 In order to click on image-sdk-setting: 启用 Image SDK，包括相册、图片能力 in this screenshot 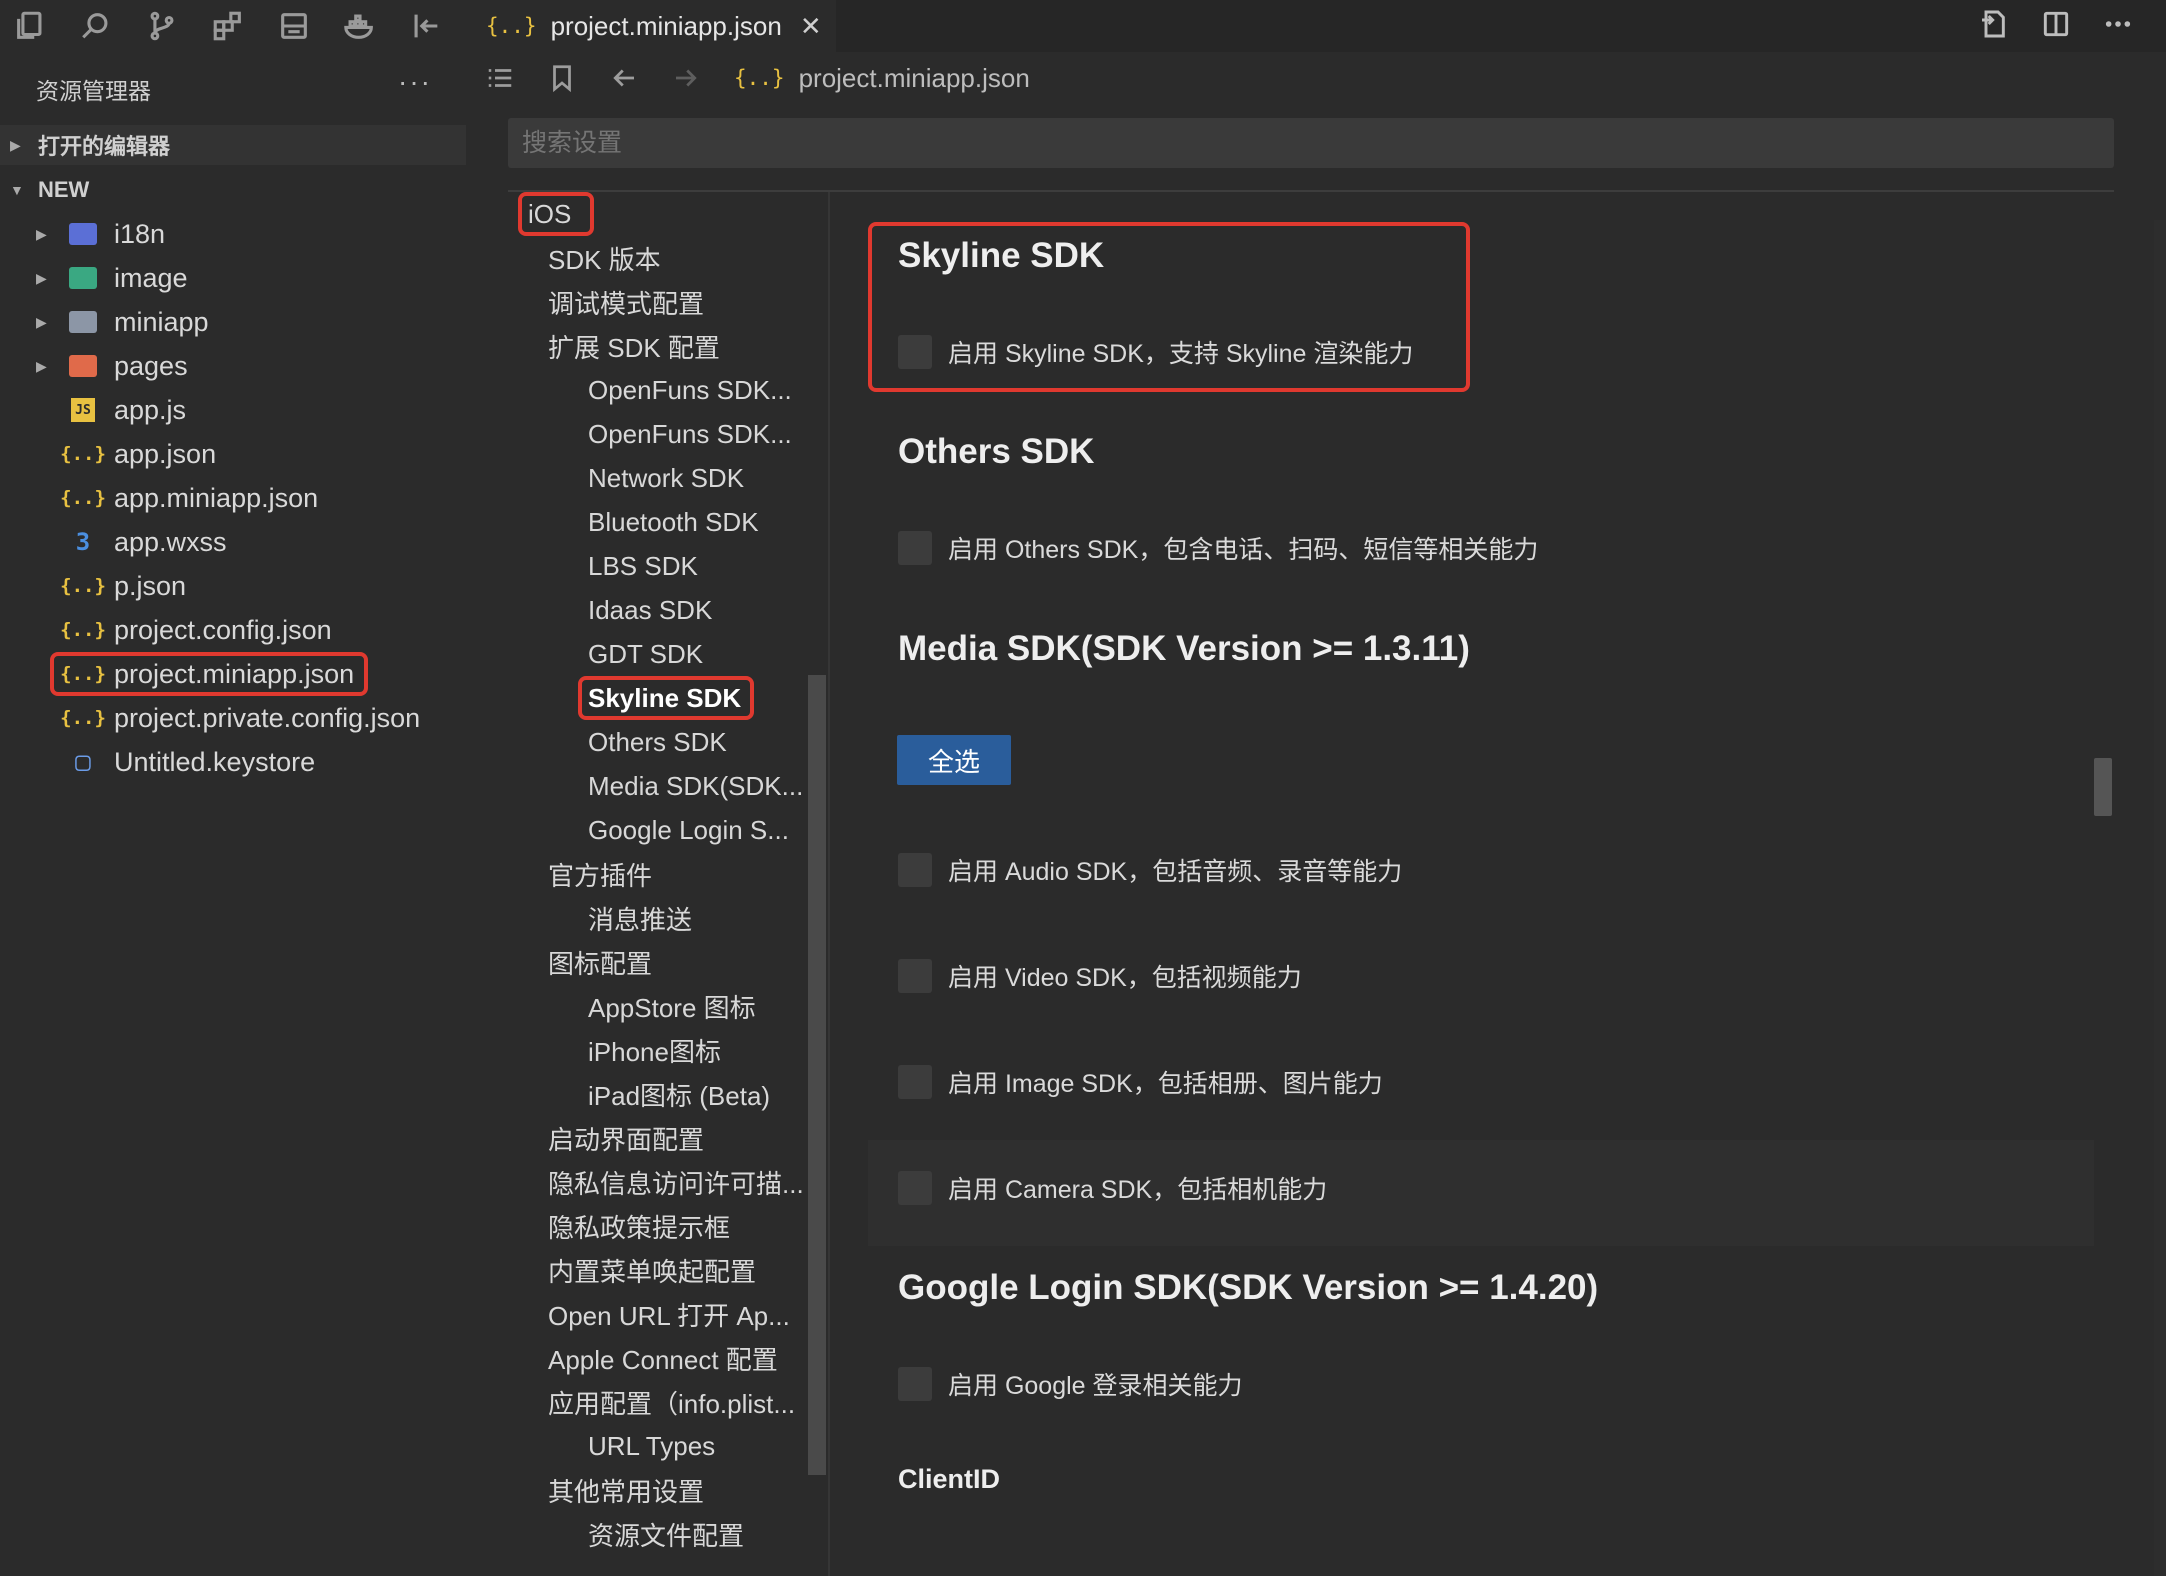, I will do `click(1140, 1082)`.